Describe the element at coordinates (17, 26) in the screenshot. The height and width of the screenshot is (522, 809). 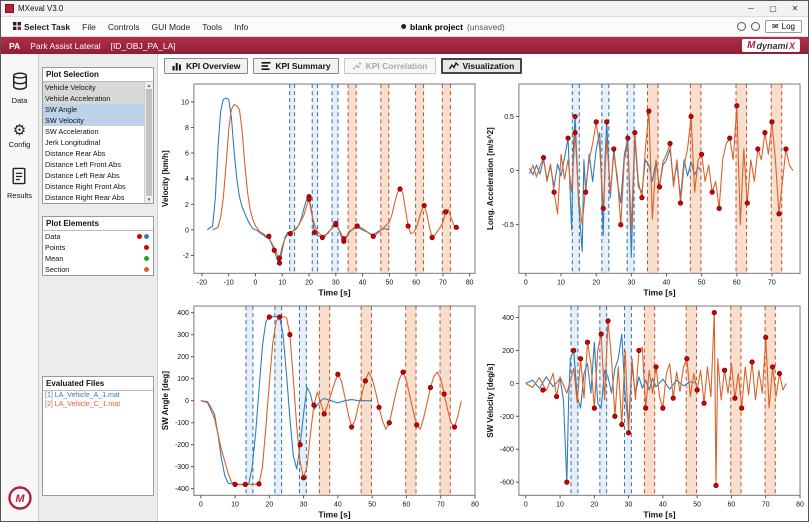
I see `task-grid-icon` at that location.